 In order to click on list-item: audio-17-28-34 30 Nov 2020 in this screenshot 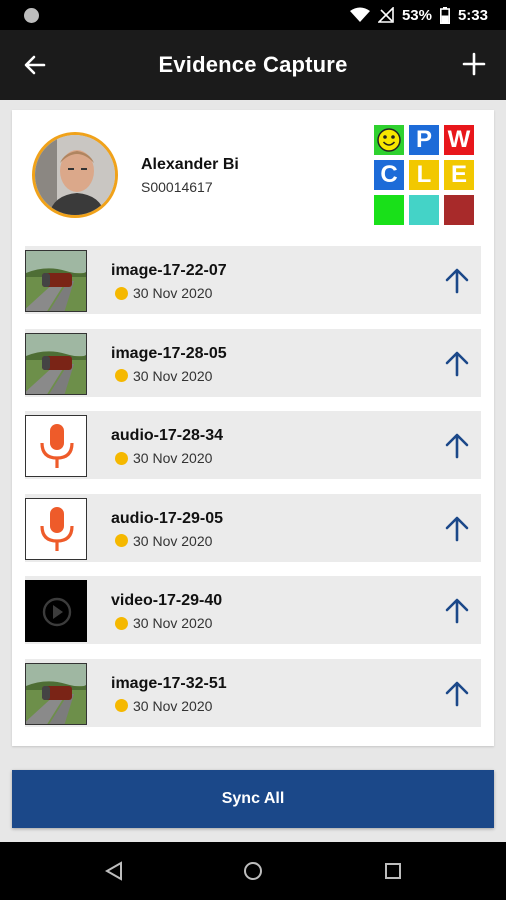, I will do `click(253, 445)`.